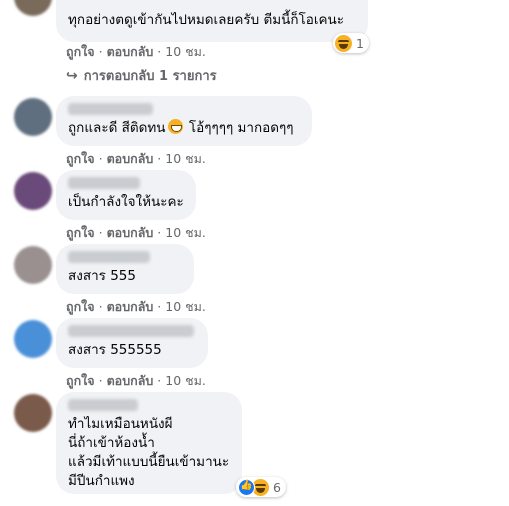  What do you see at coordinates (343, 43) in the screenshot?
I see `haha-icon` at bounding box center [343, 43].